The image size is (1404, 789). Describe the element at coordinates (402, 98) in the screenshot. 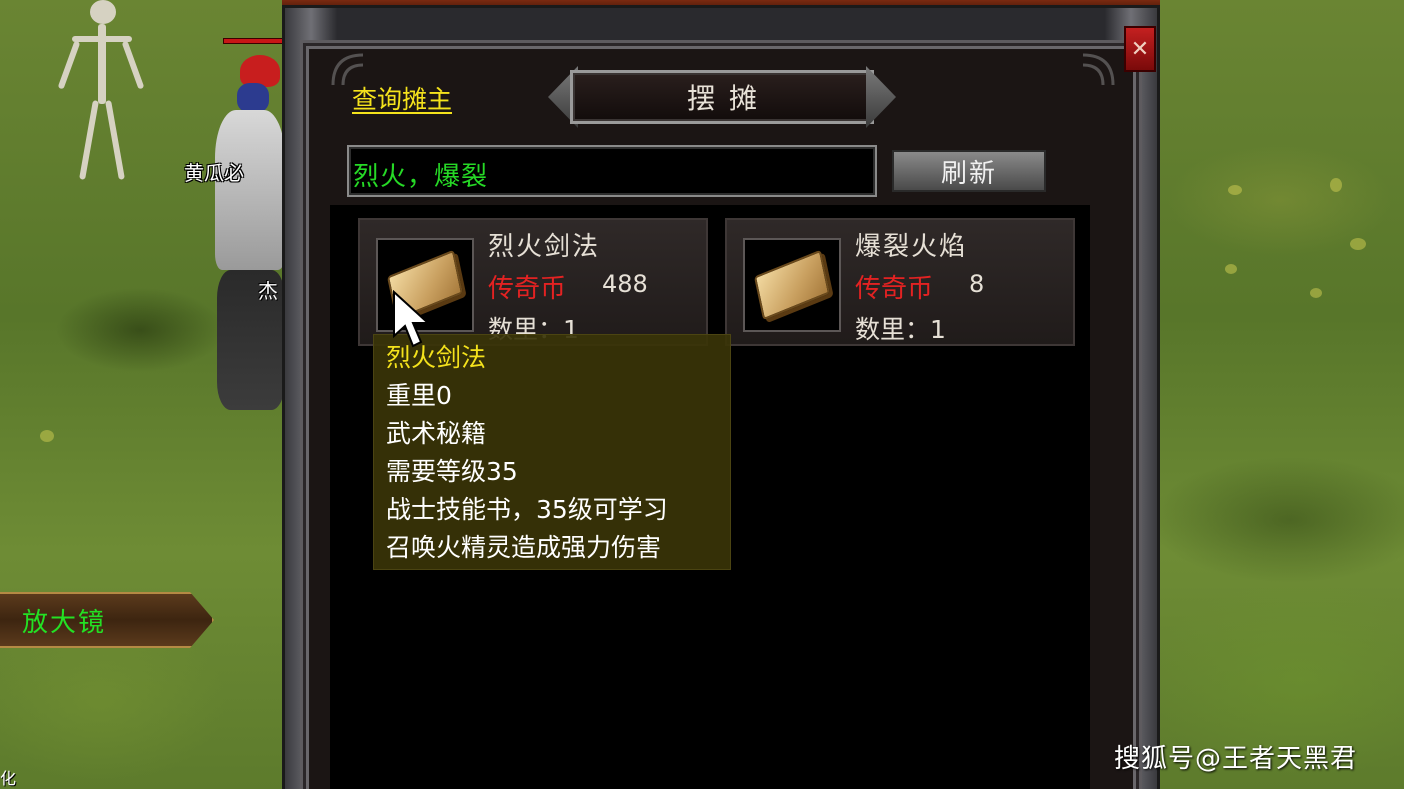

I see `query-stall-owner-link: 查询摊主` at that location.